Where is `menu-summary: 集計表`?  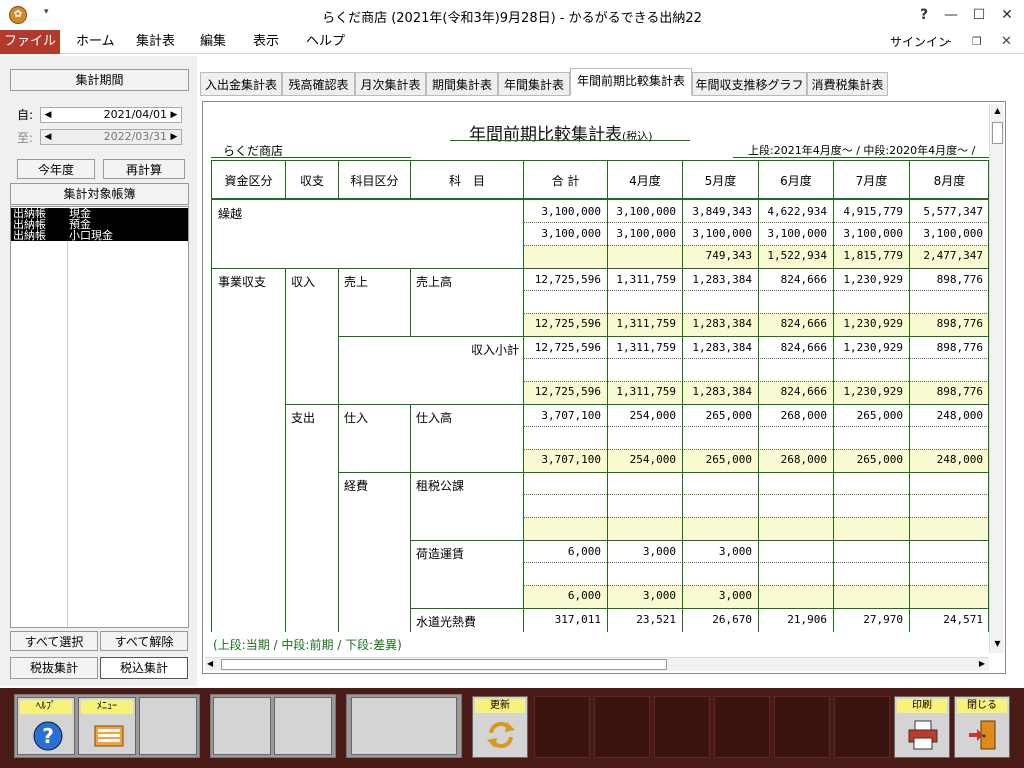
menu-summary: 集計表 is located at coordinates (155, 42).